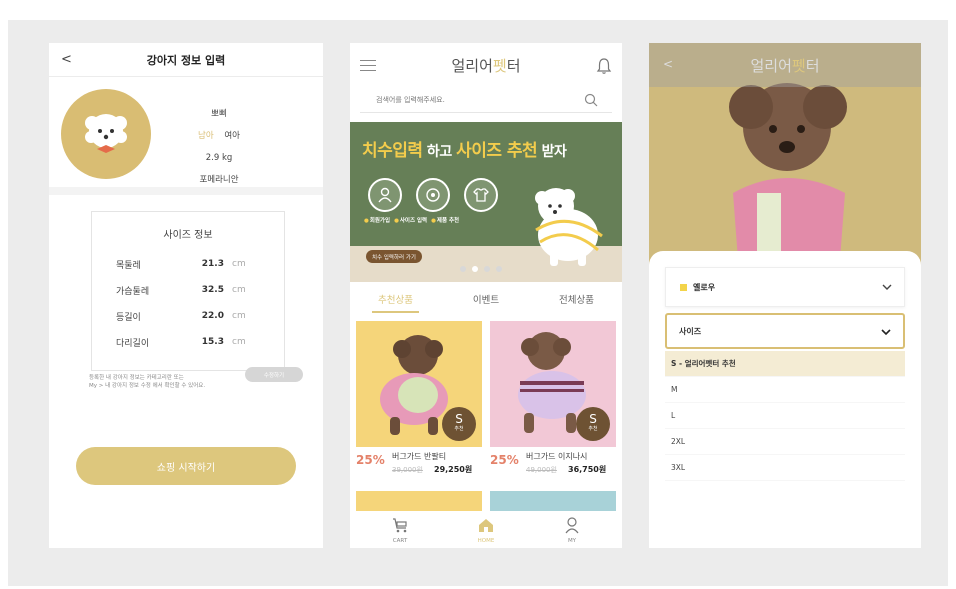 The image size is (956, 589). What do you see at coordinates (593, 419) in the screenshot?
I see `badge-size: S` at bounding box center [593, 419].